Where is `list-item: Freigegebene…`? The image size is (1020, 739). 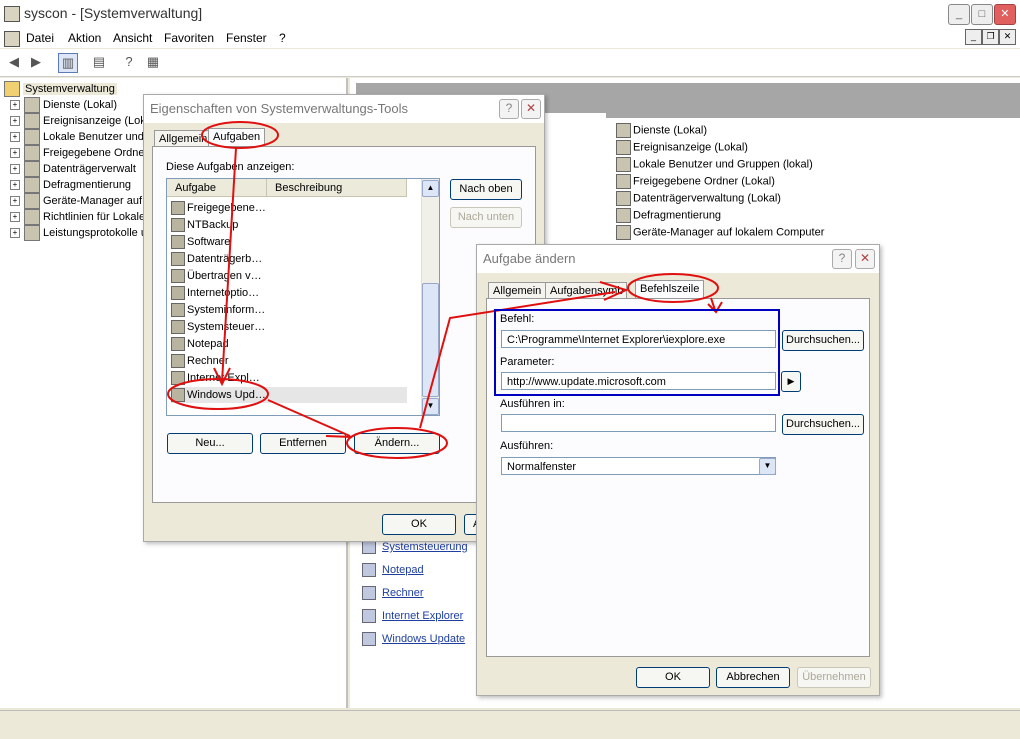
list-item: Freigegebene… is located at coordinates (218, 208).